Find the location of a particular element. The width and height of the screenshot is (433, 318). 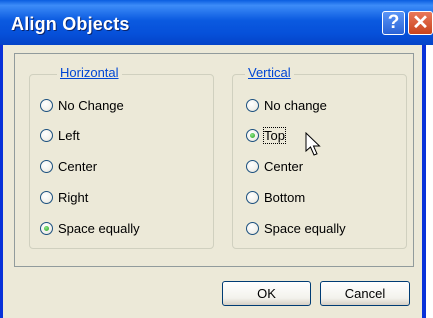

radio-label: Bottom is located at coordinates (285, 197).